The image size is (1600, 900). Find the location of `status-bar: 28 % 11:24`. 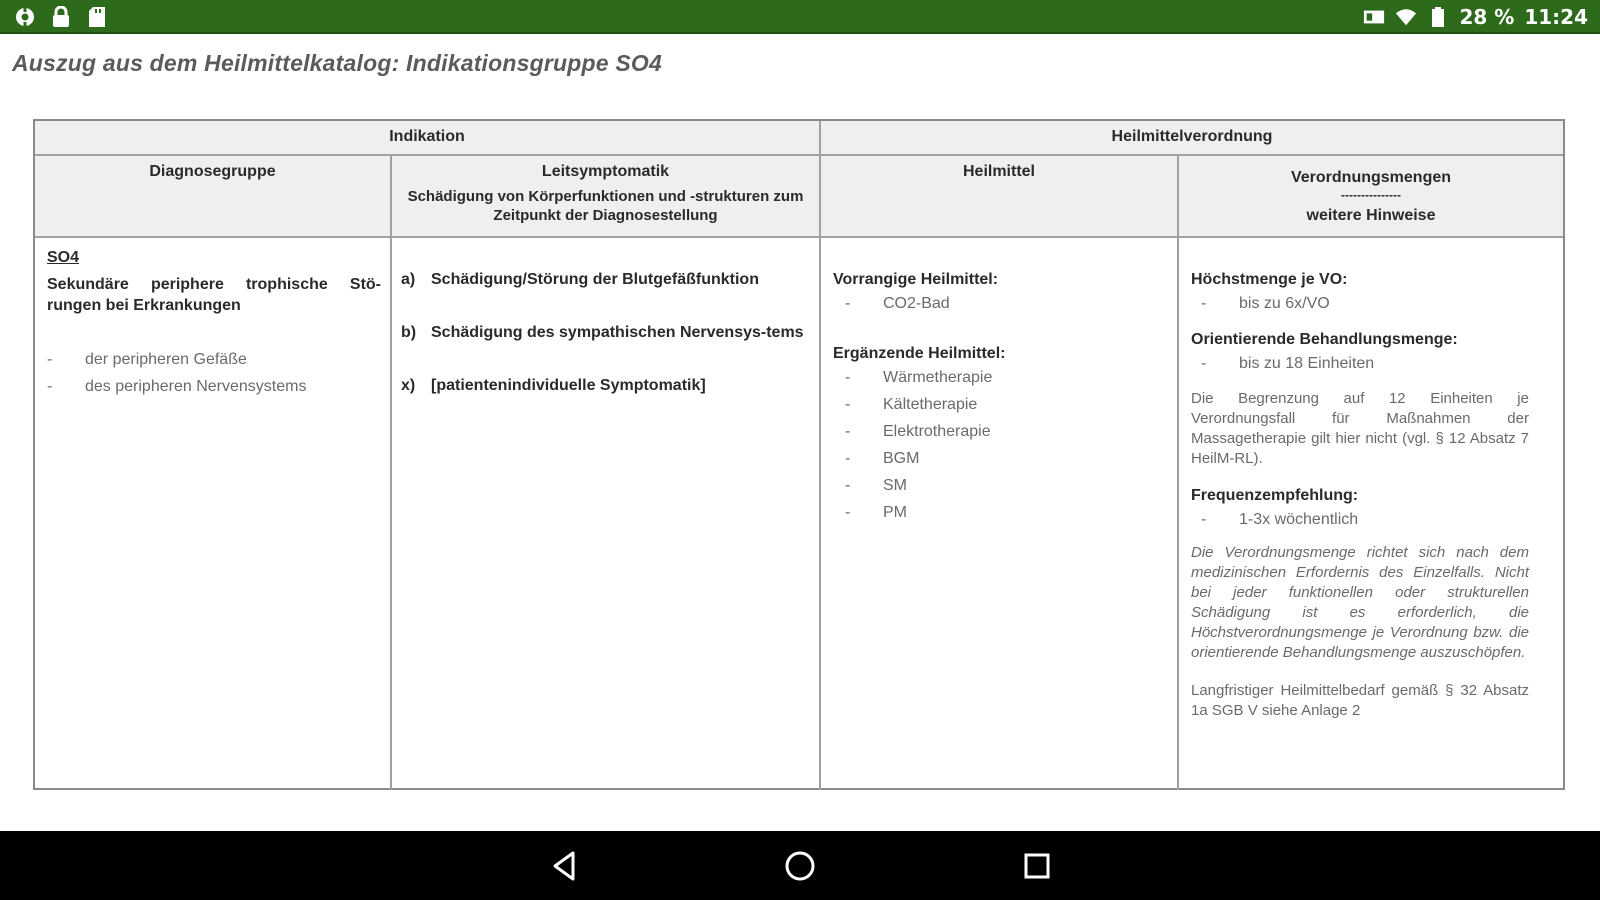

status-bar: 28 % 11:24 is located at coordinates (800, 17).